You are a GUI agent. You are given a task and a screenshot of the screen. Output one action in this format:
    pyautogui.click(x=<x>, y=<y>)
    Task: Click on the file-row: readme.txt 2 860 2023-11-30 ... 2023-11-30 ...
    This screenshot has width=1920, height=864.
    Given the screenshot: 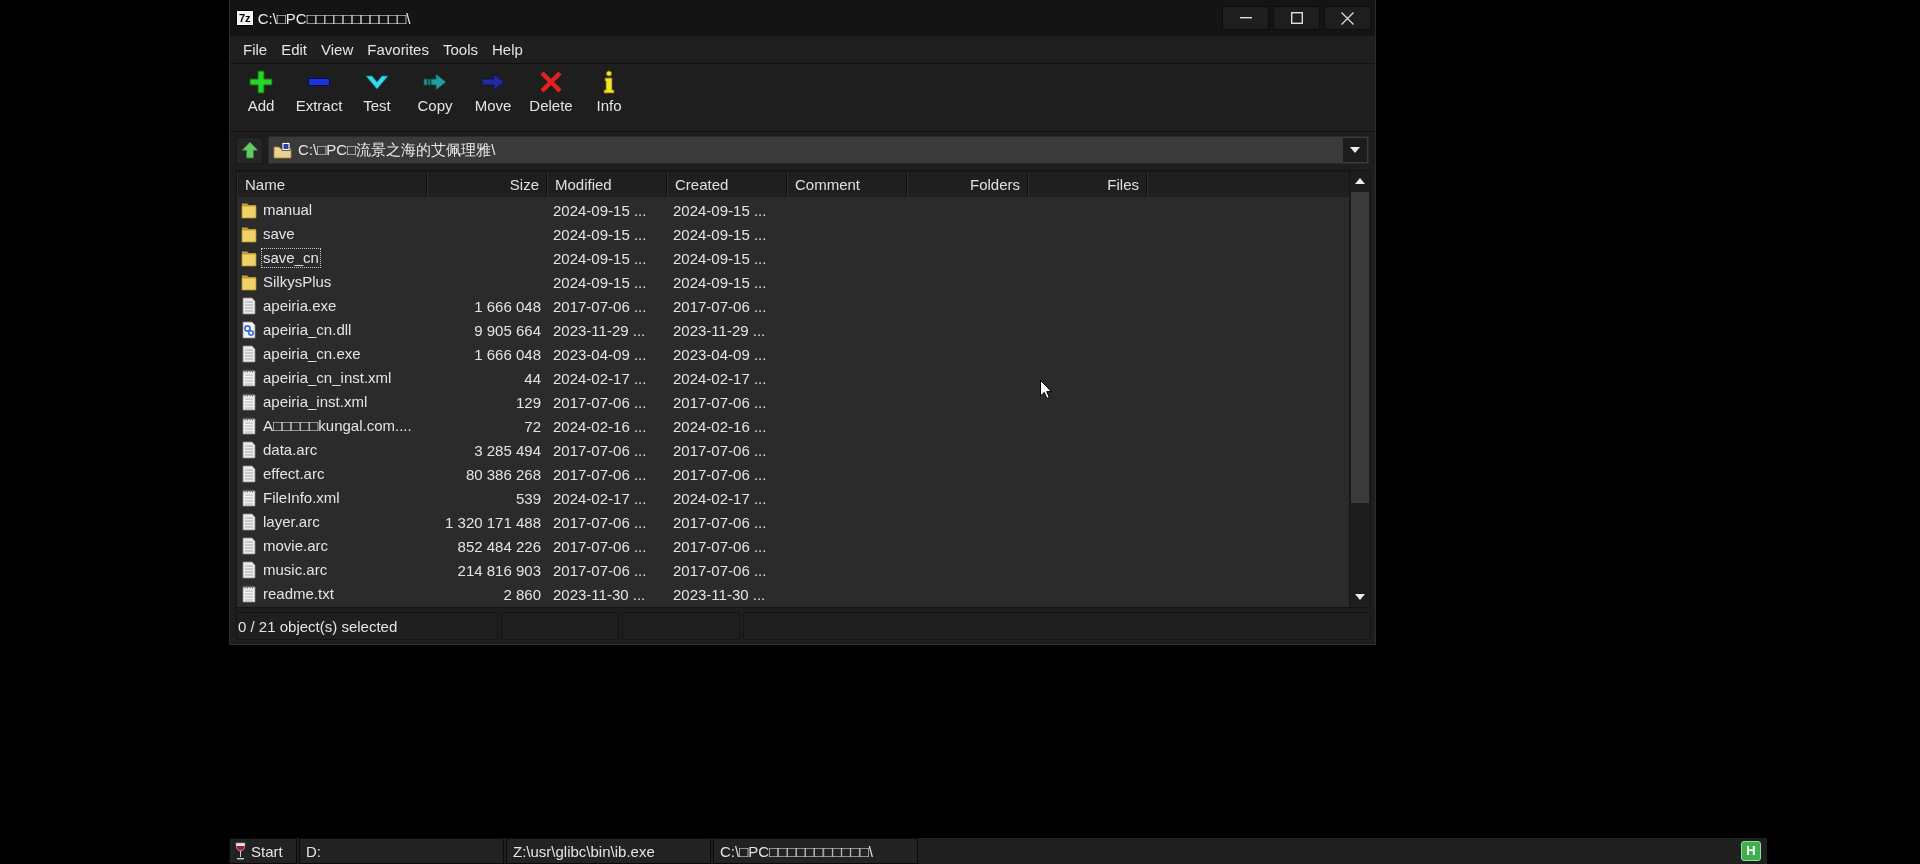 What is the action you would take?
    pyautogui.click(x=793, y=594)
    